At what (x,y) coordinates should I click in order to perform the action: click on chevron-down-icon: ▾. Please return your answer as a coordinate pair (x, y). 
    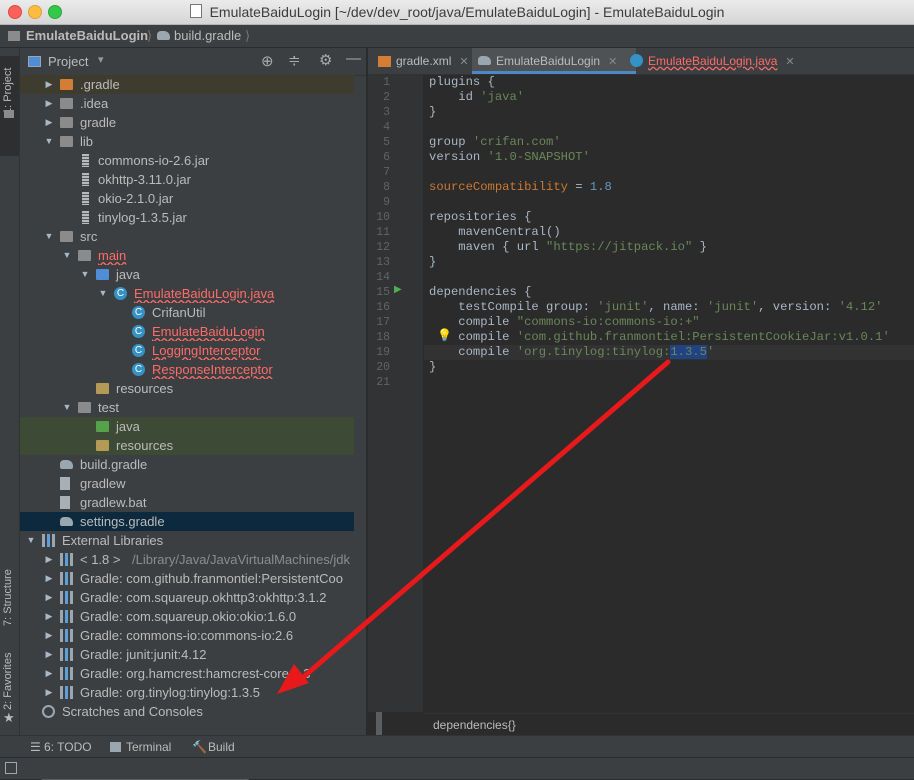
    Looking at the image, I should click on (101, 59).